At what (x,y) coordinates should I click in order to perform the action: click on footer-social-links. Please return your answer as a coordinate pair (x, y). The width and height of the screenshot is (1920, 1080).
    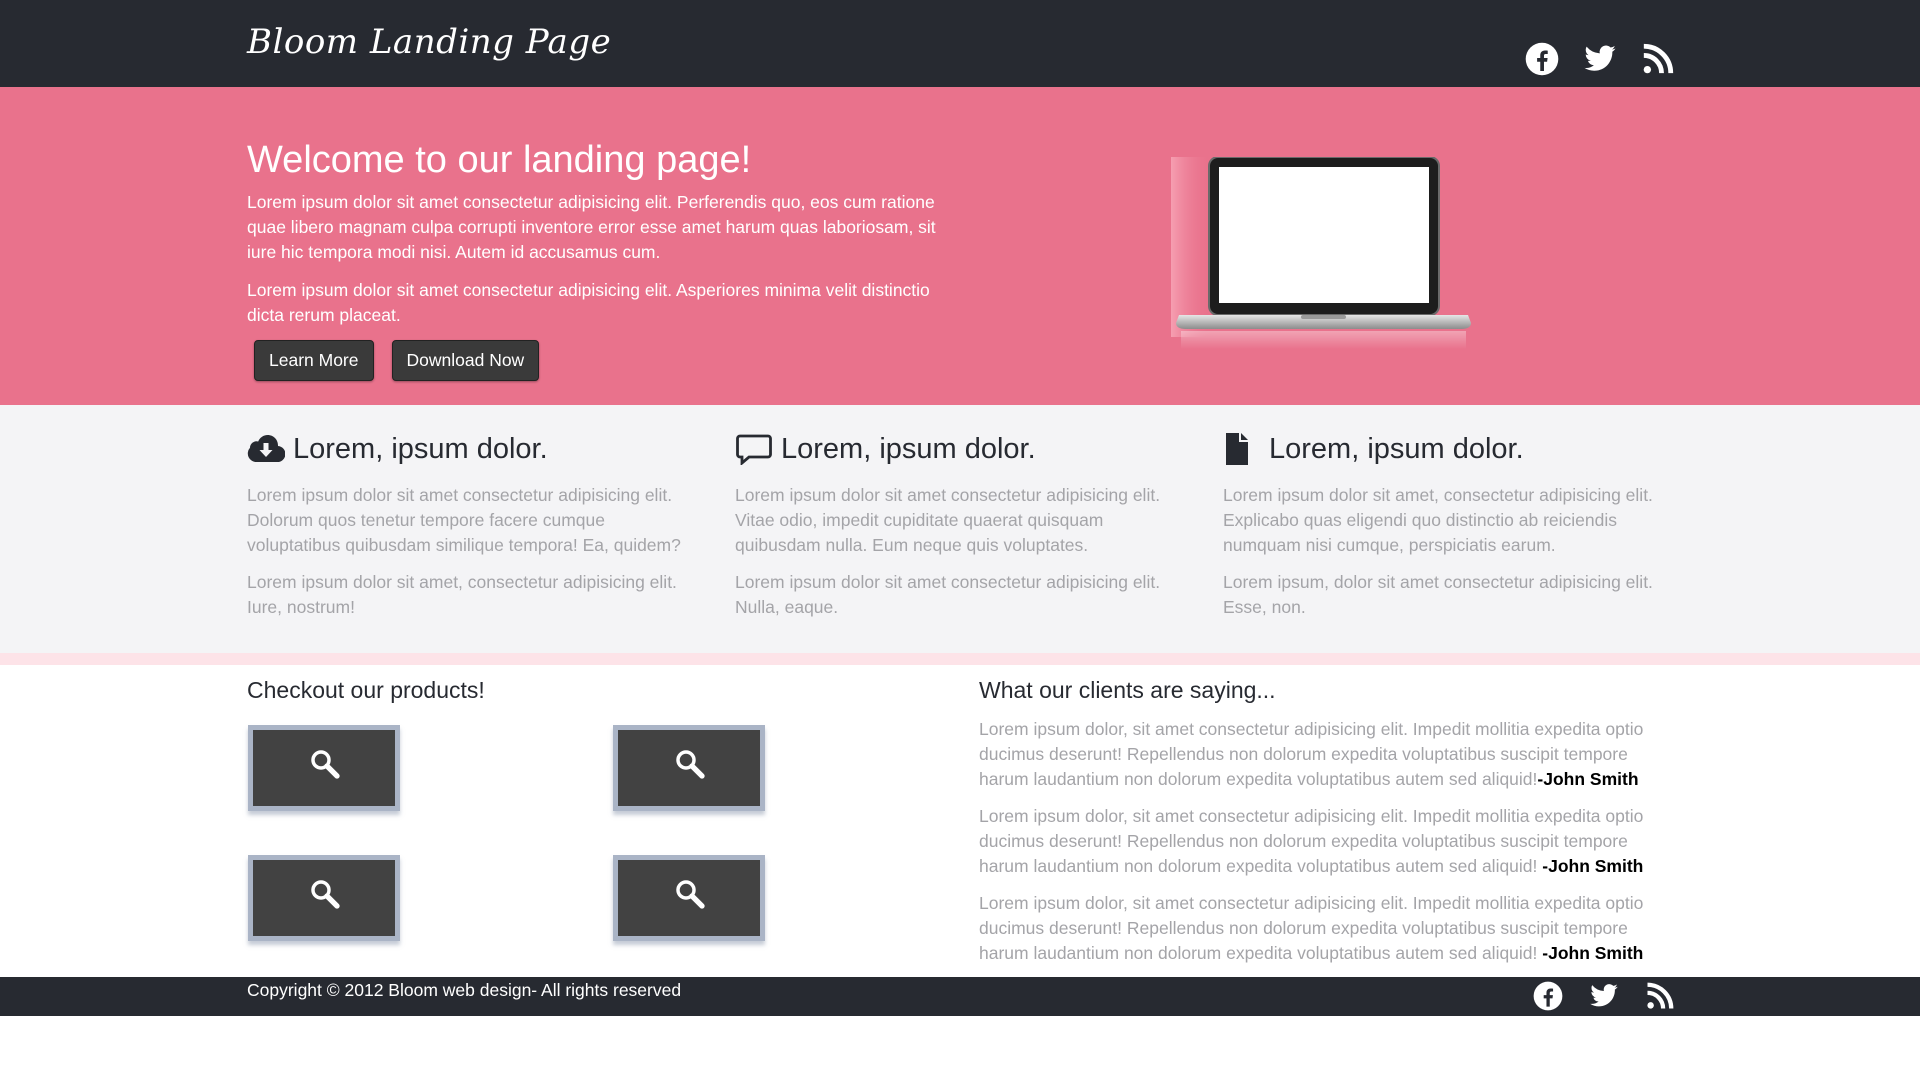
    Looking at the image, I should click on (1604, 996).